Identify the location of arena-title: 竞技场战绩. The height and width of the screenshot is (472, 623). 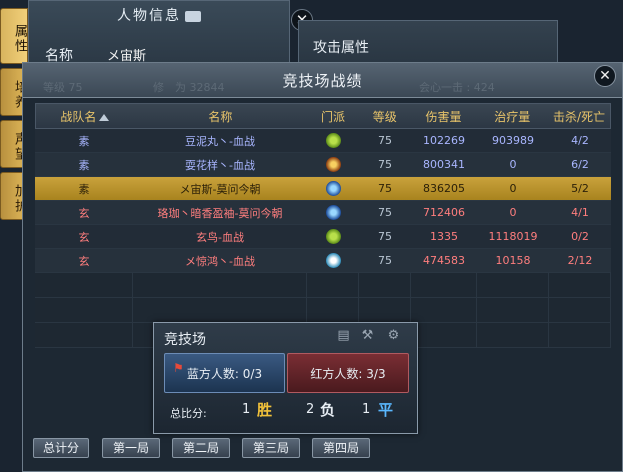
(322, 81).